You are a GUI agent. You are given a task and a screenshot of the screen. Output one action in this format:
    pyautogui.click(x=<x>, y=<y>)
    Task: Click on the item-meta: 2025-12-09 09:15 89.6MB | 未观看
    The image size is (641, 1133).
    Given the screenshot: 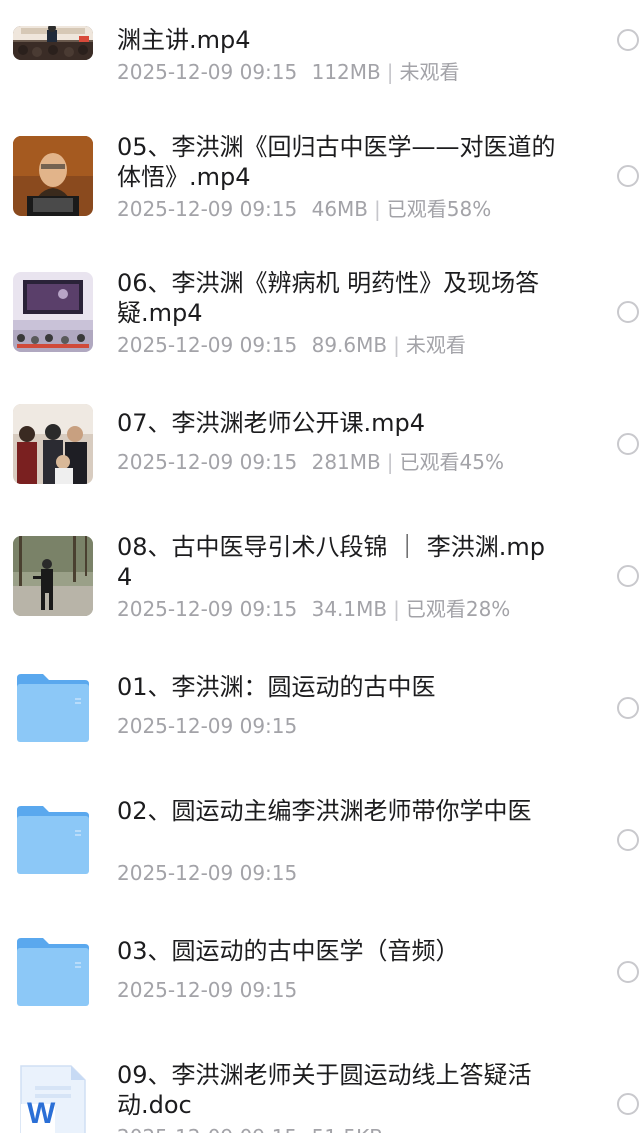 What is the action you would take?
    pyautogui.click(x=291, y=345)
    